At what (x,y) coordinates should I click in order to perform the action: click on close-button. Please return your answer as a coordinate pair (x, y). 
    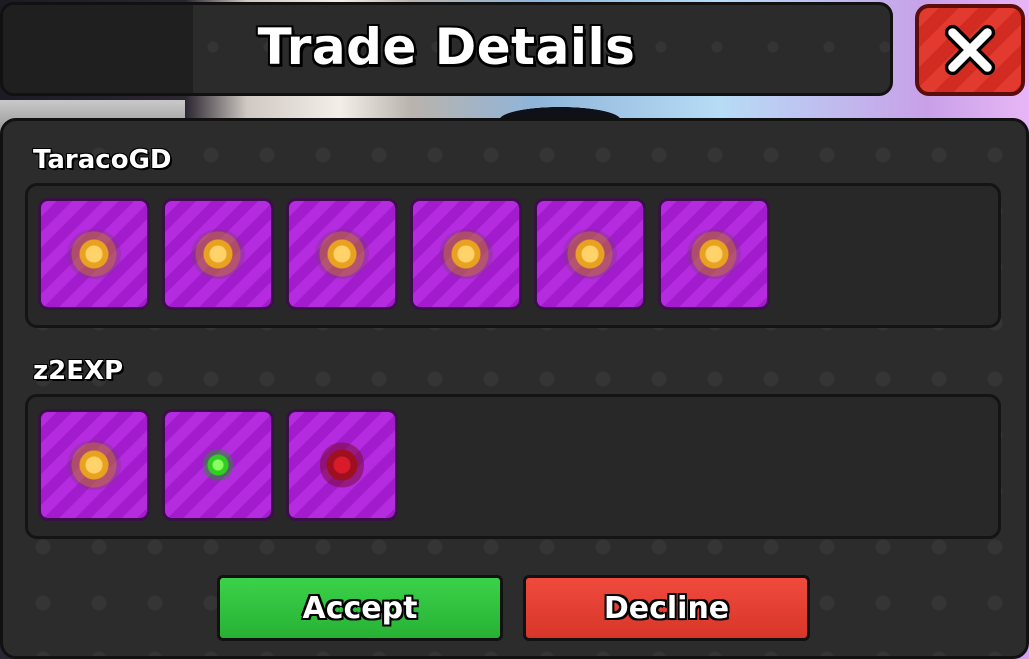
    Looking at the image, I should click on (970, 50).